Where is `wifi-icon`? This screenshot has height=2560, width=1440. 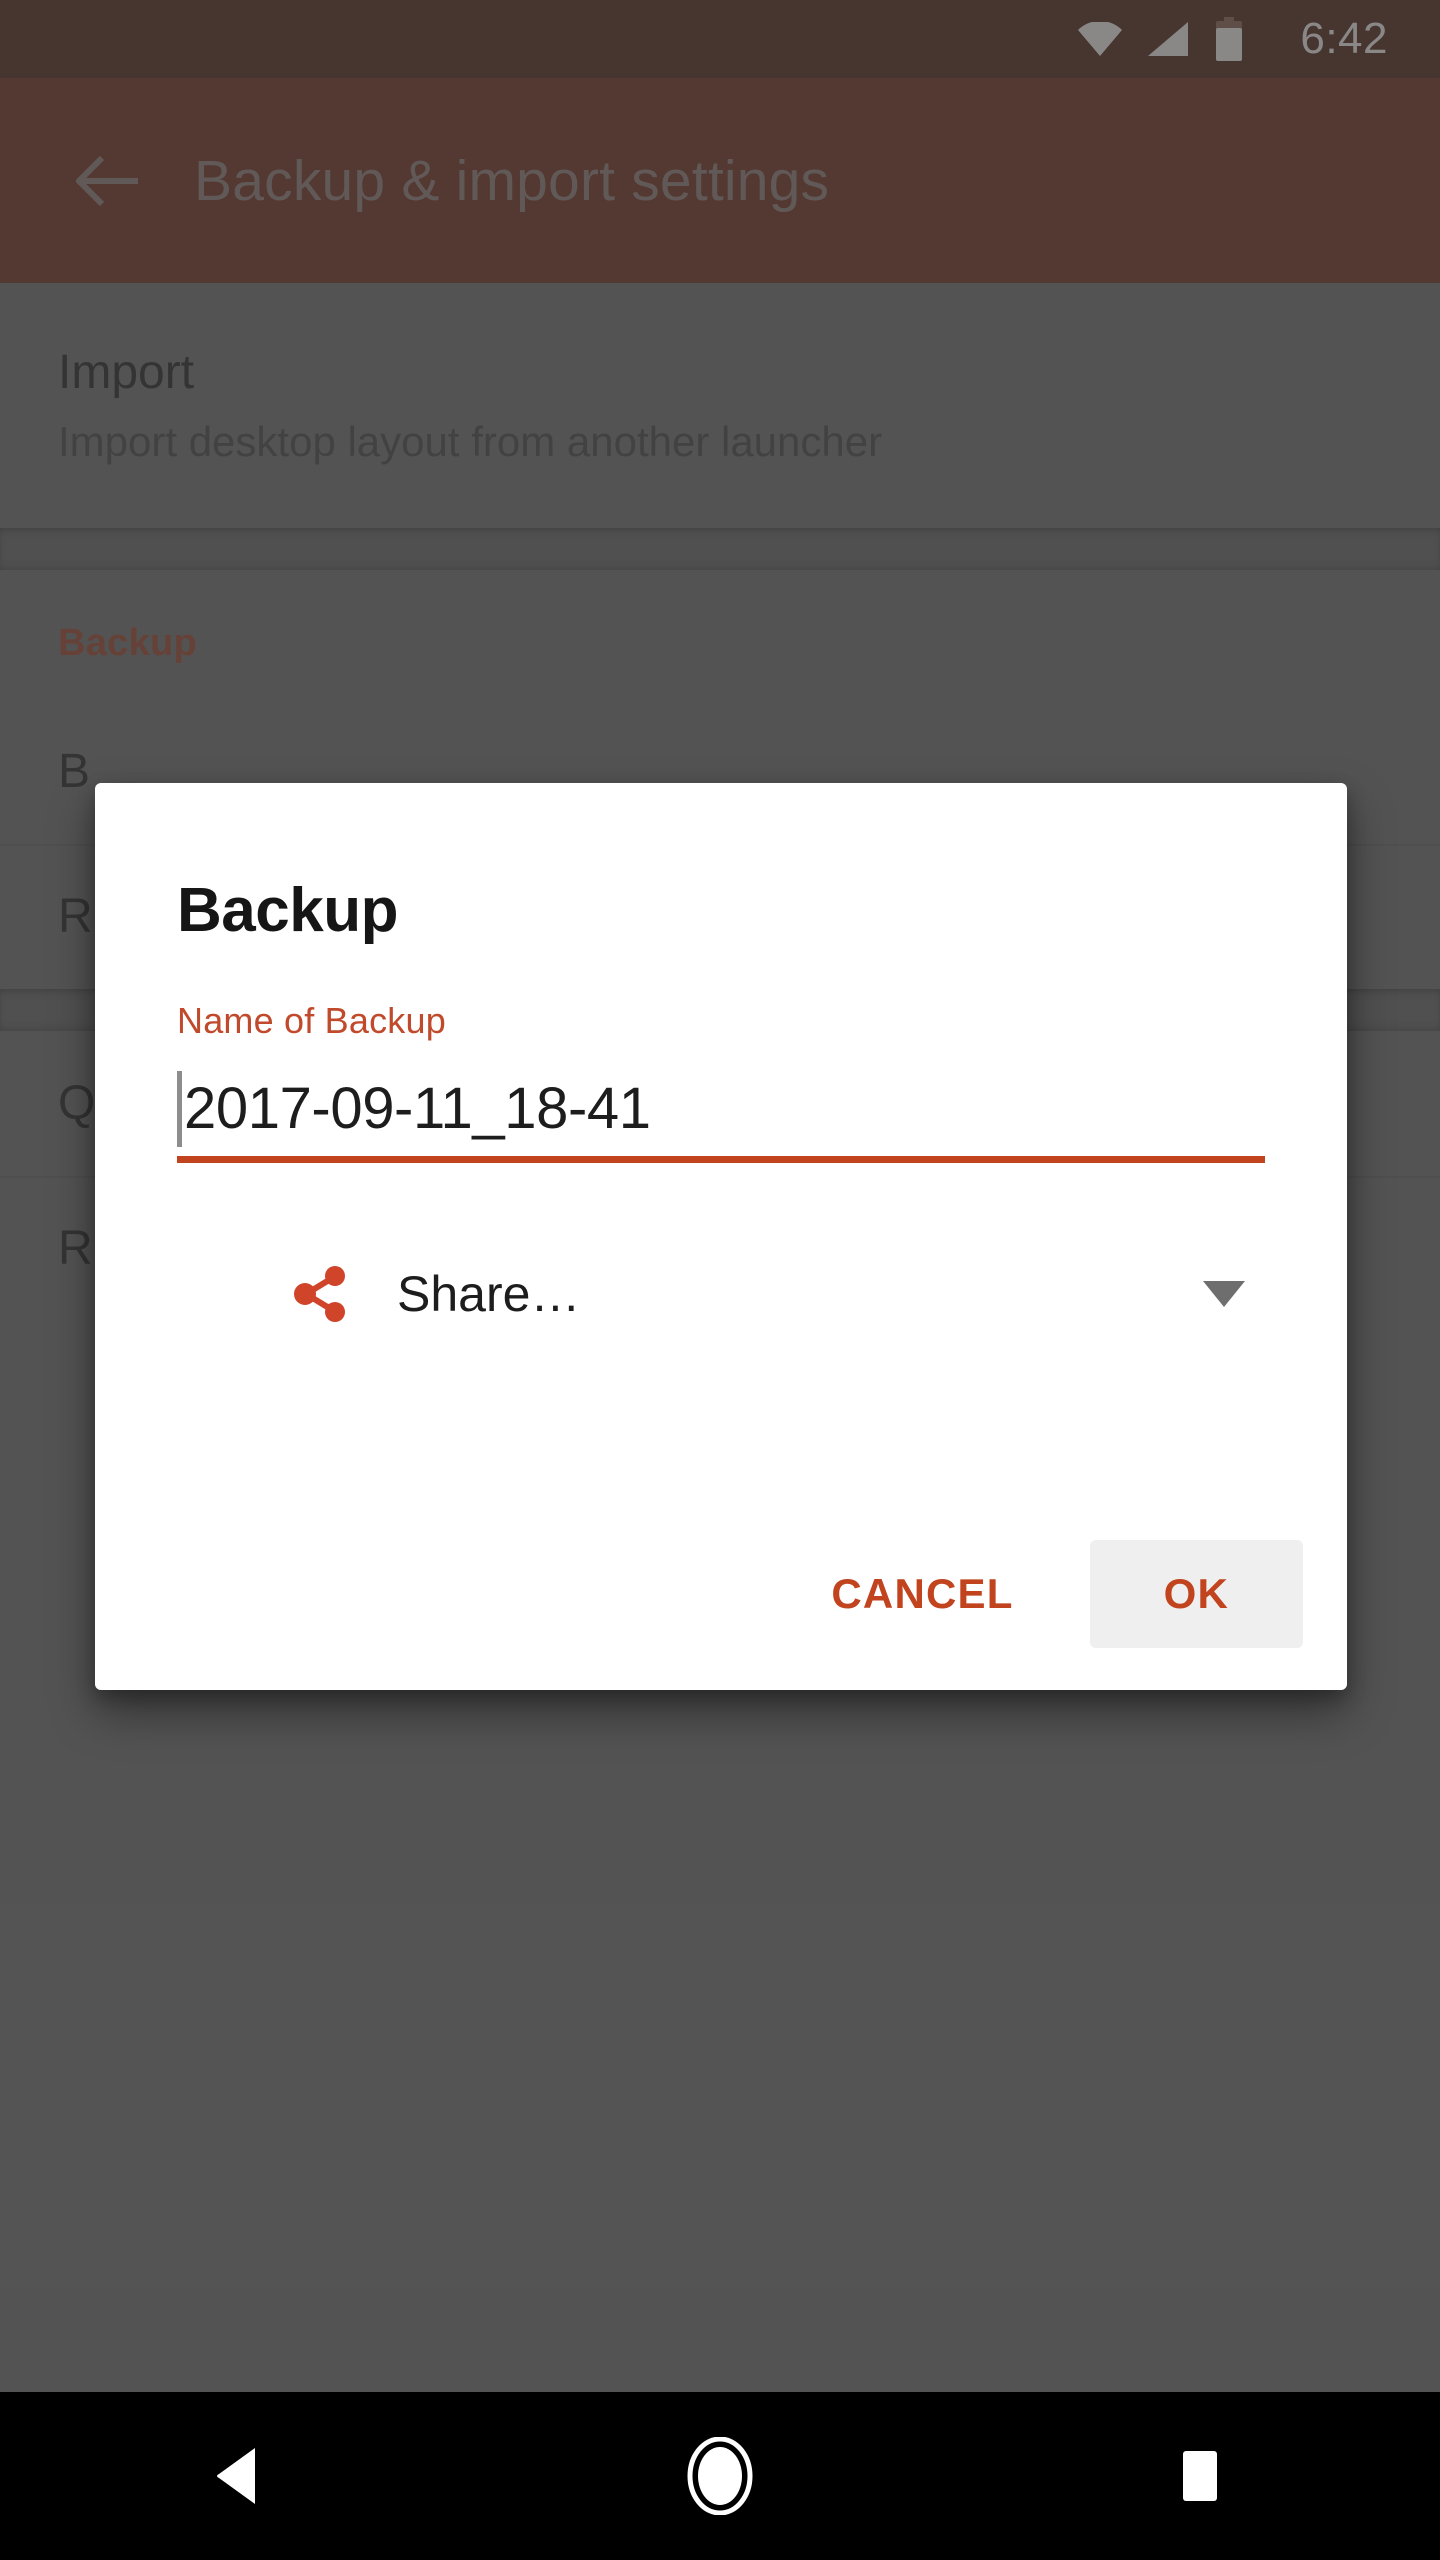
wifi-icon is located at coordinates (1100, 39).